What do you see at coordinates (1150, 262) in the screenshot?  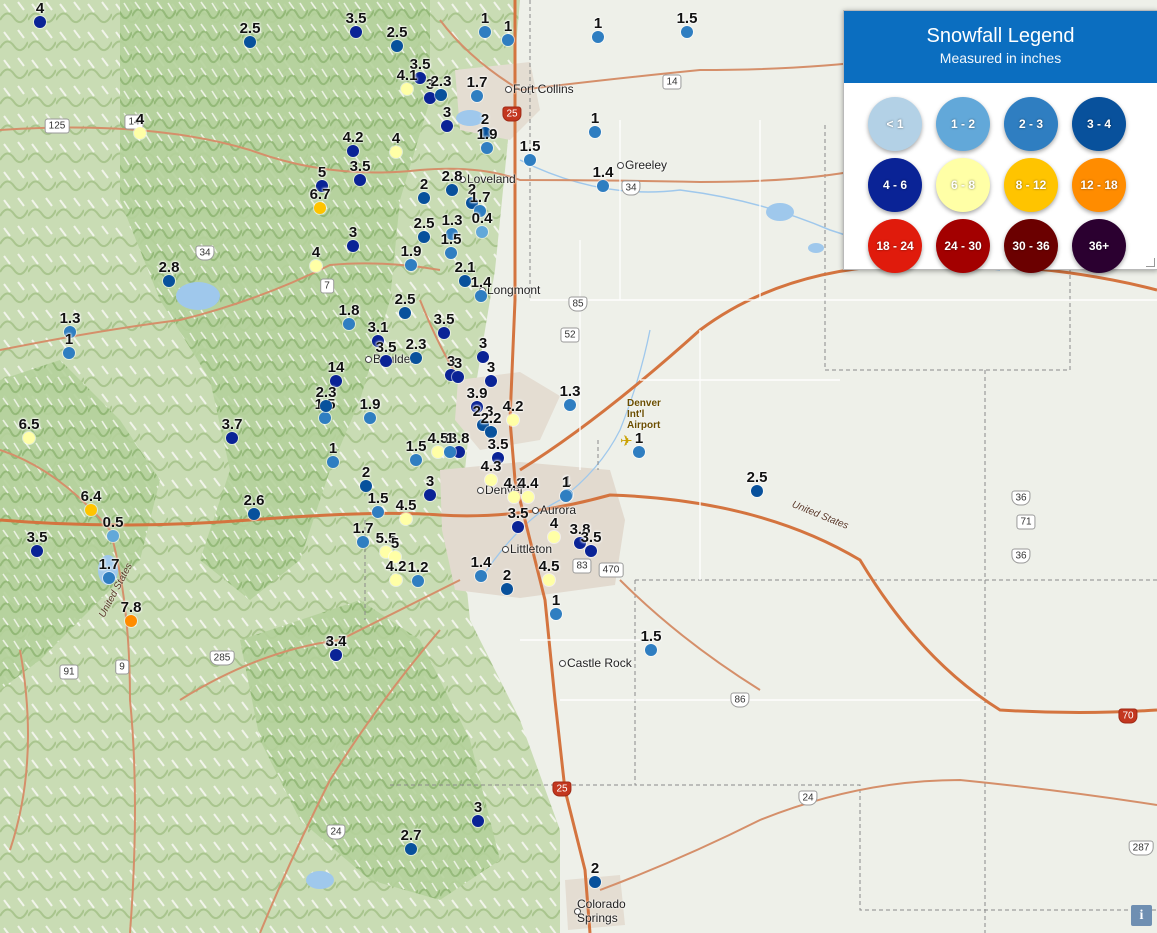 I see `resize-handle-icon` at bounding box center [1150, 262].